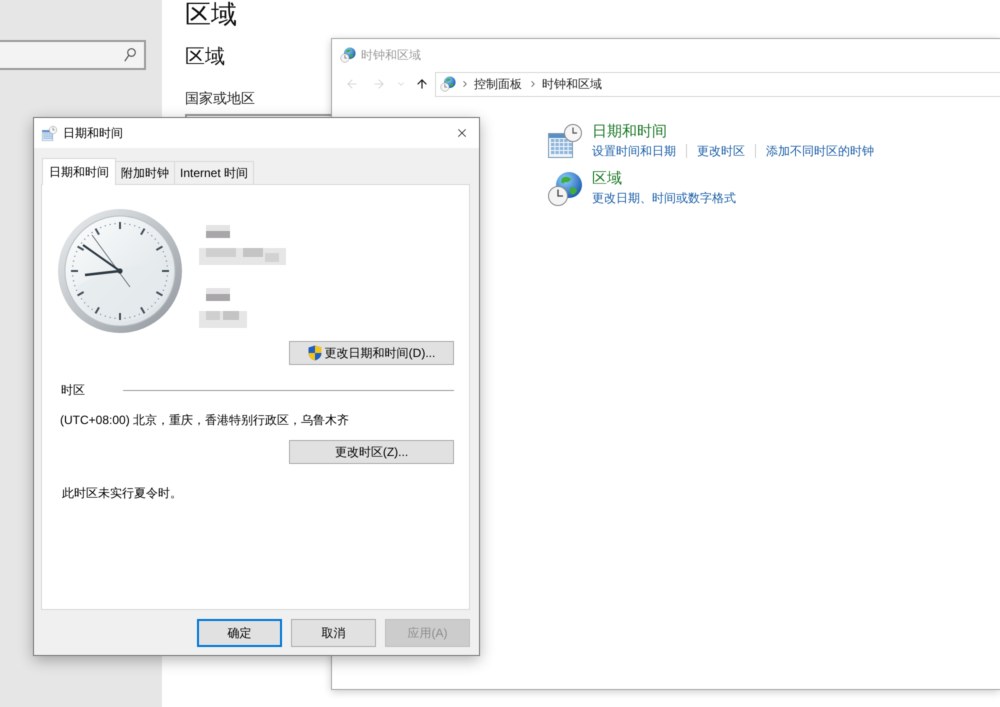 The height and width of the screenshot is (707, 1000). What do you see at coordinates (391, 55) in the screenshot?
I see `window-title: 时钟和区域` at bounding box center [391, 55].